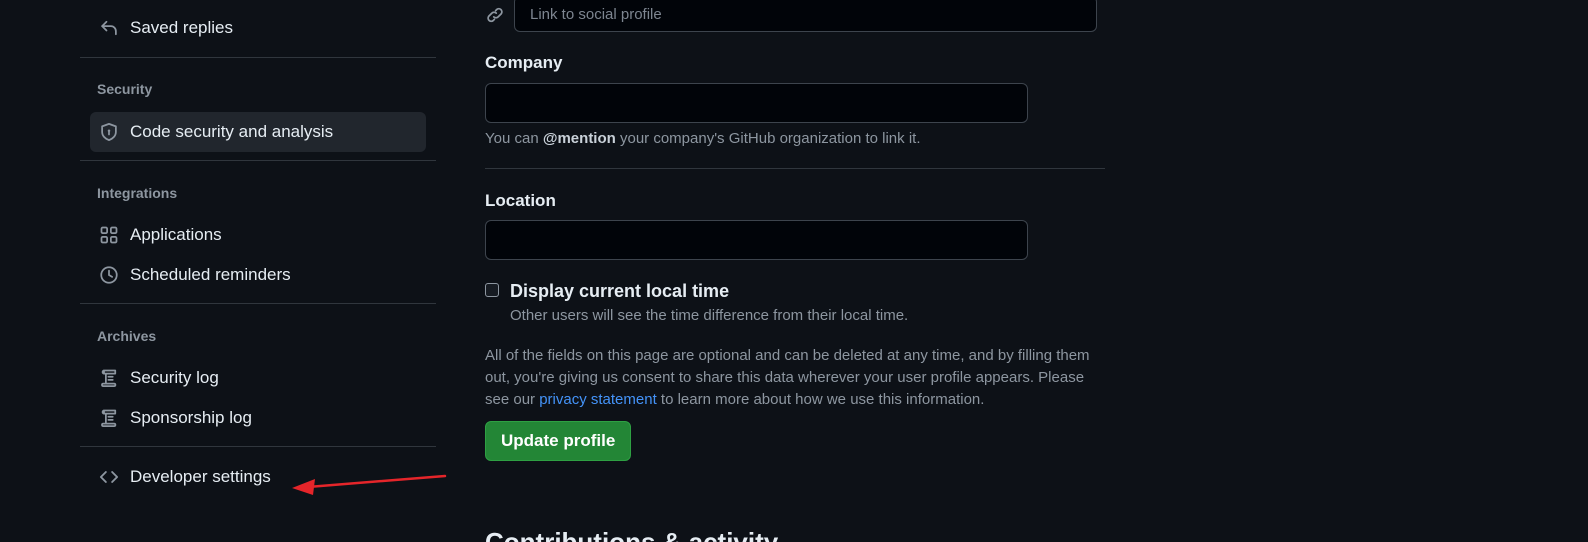  What do you see at coordinates (524, 62) in the screenshot?
I see `company-label: Company` at bounding box center [524, 62].